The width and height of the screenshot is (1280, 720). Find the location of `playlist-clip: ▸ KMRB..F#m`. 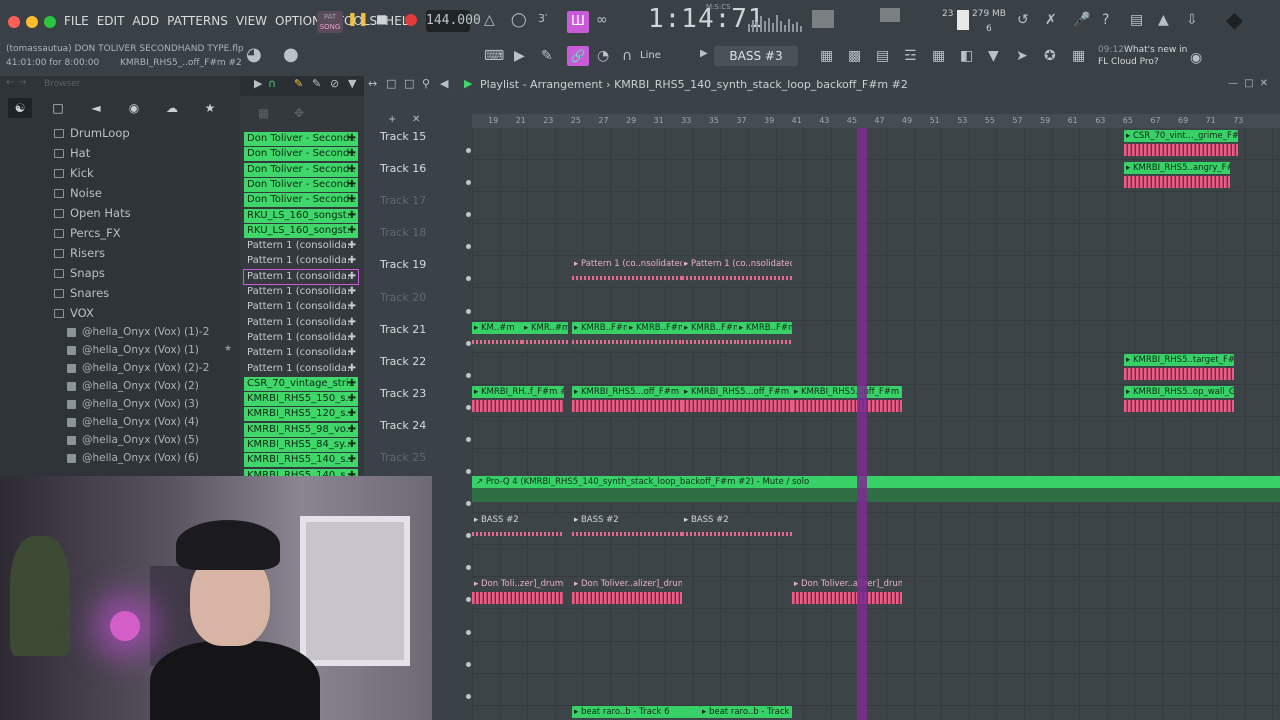

playlist-clip: ▸ KMRB..F#m is located at coordinates (654, 336).